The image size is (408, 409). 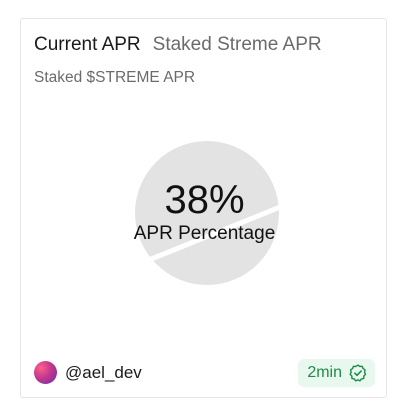 What do you see at coordinates (45, 372) in the screenshot?
I see `avatar` at bounding box center [45, 372].